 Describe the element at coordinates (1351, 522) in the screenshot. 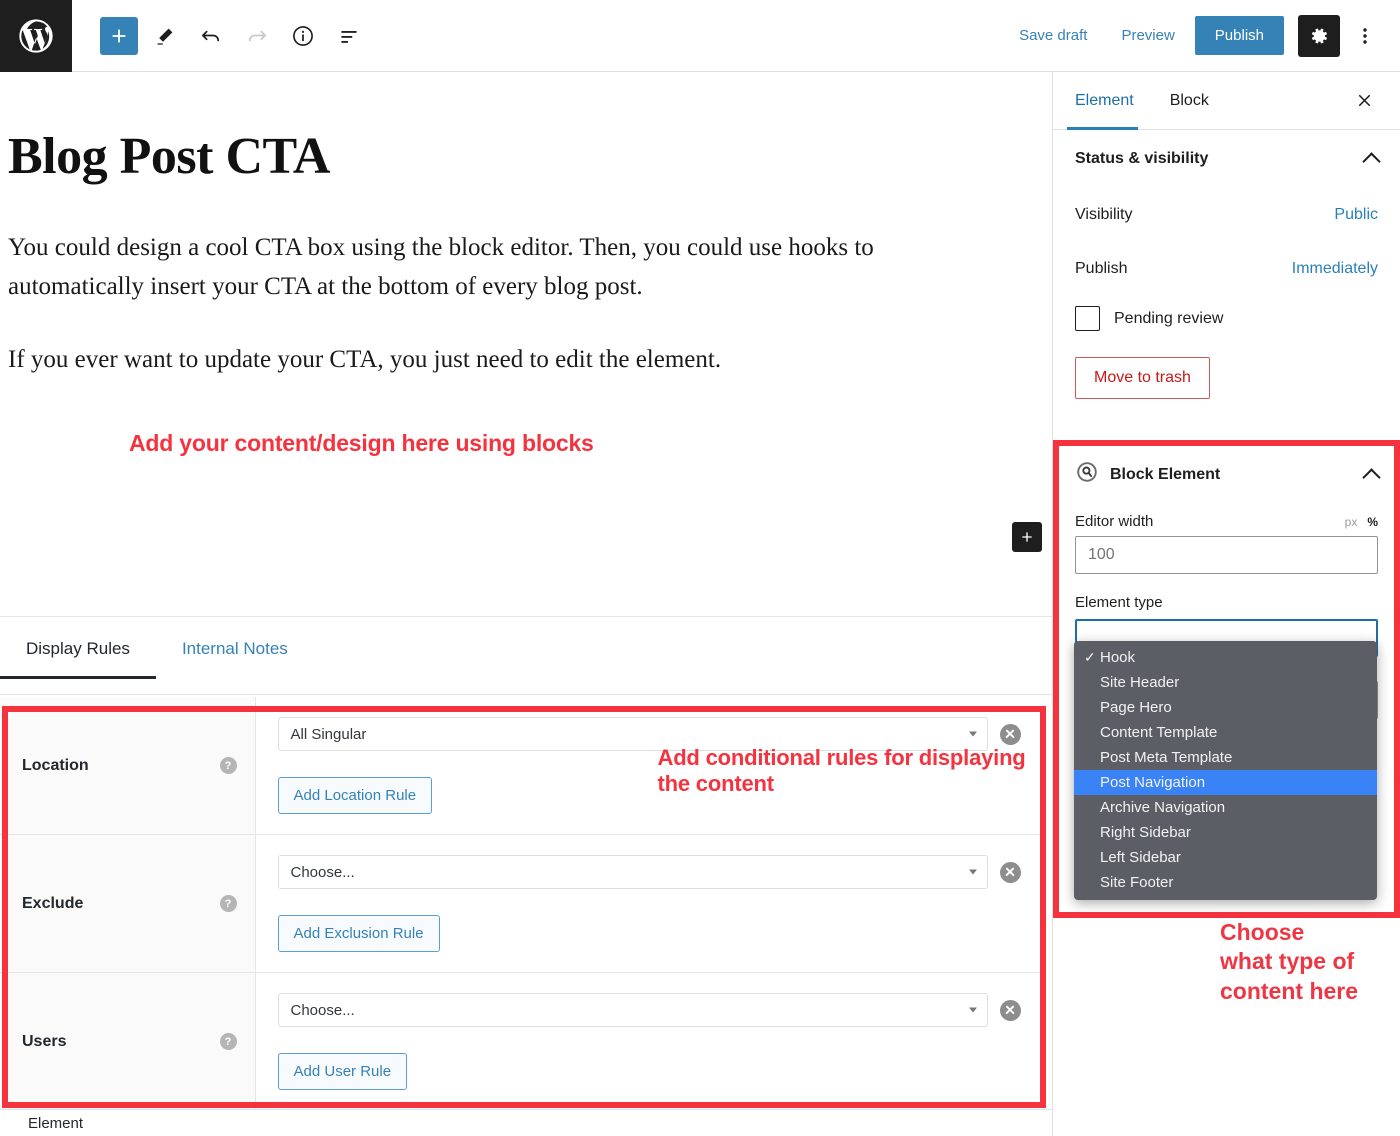

I see `unit-px-option: px` at that location.